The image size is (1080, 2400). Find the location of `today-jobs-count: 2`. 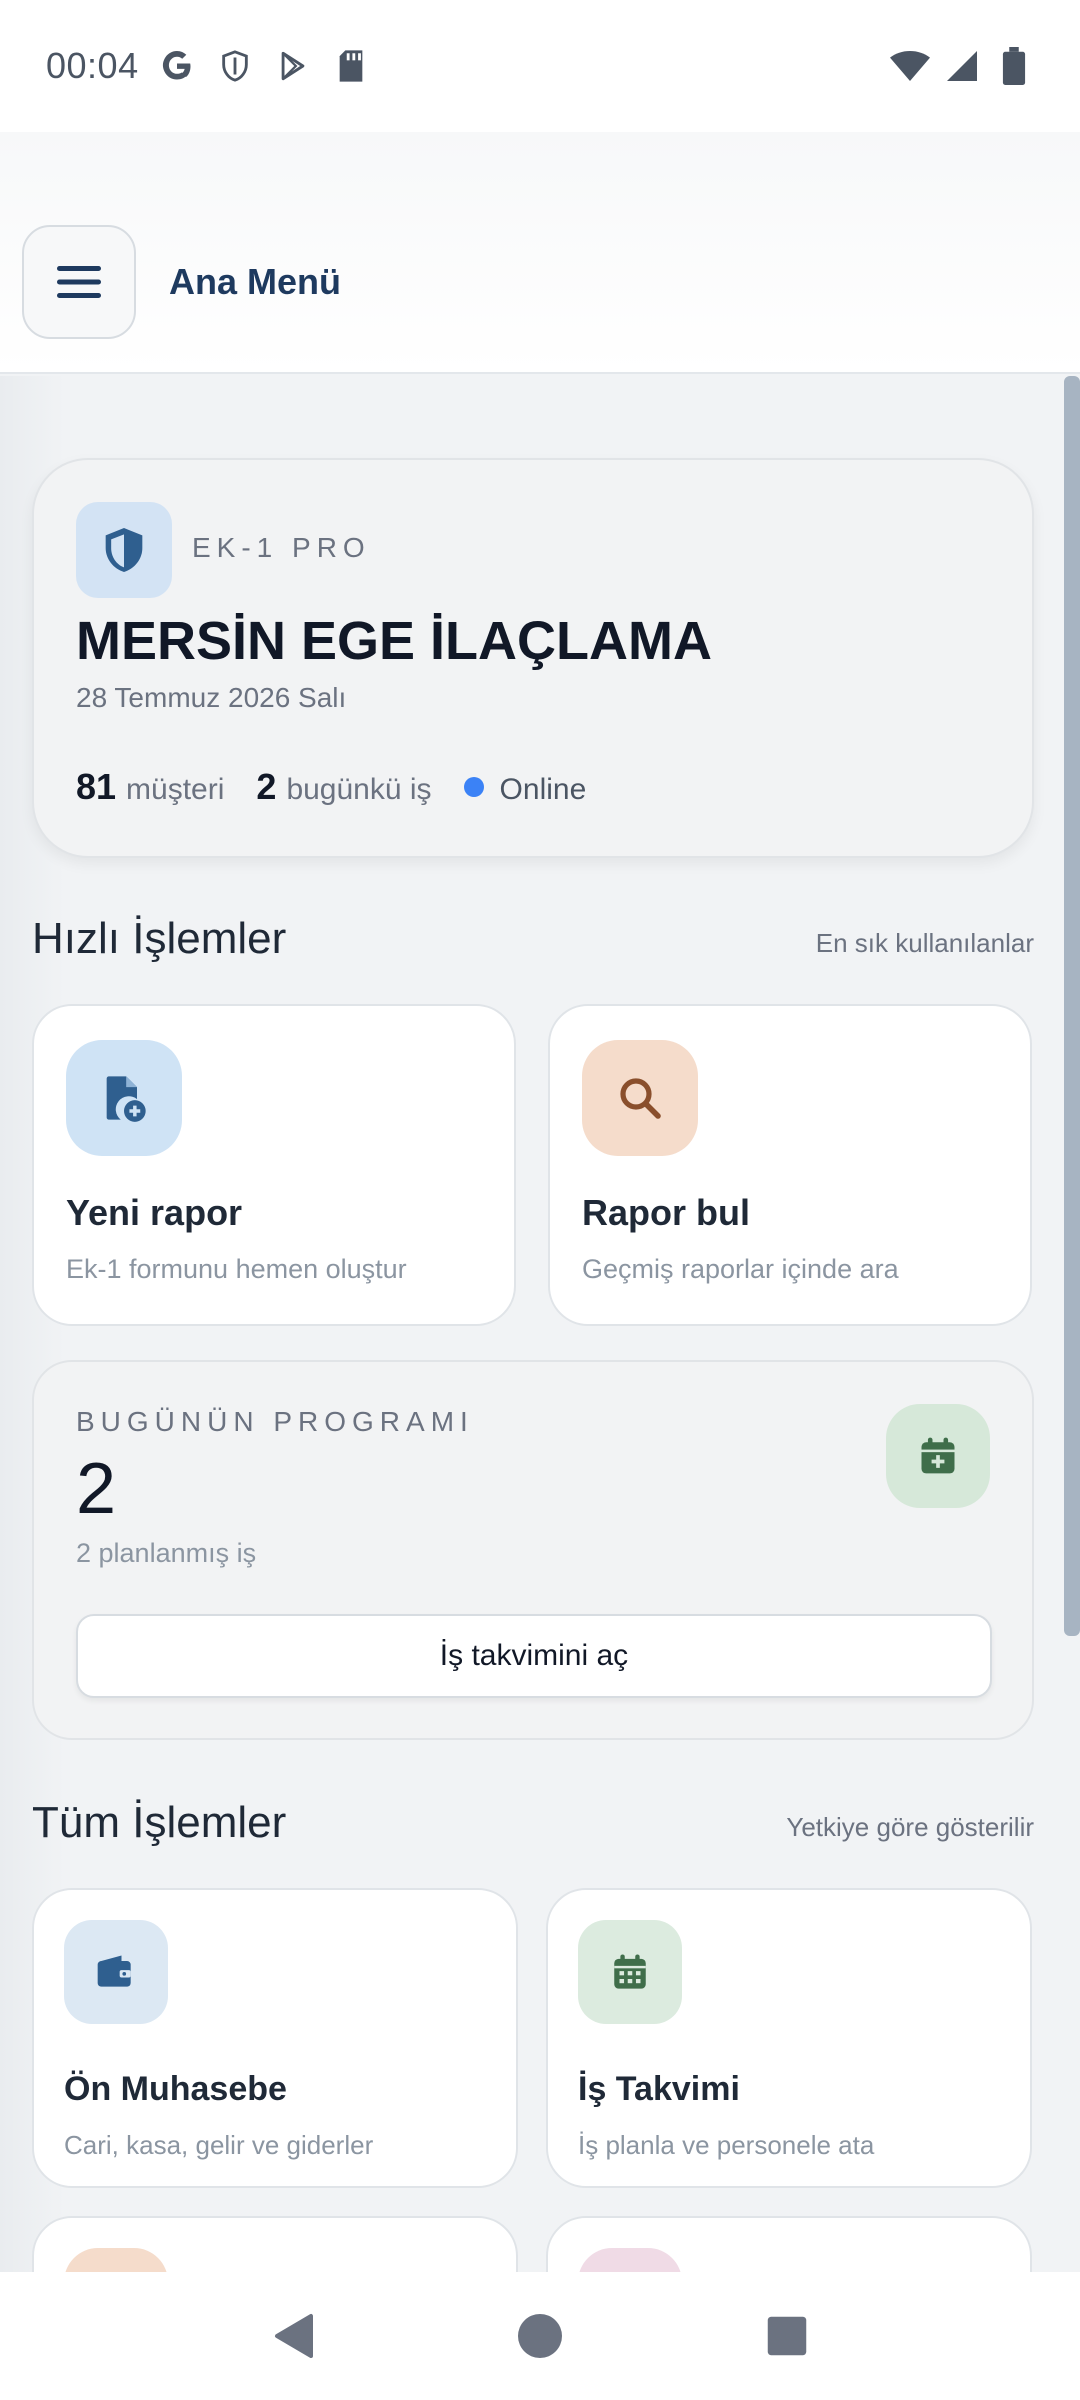

today-jobs-count: 2 is located at coordinates (266, 786).